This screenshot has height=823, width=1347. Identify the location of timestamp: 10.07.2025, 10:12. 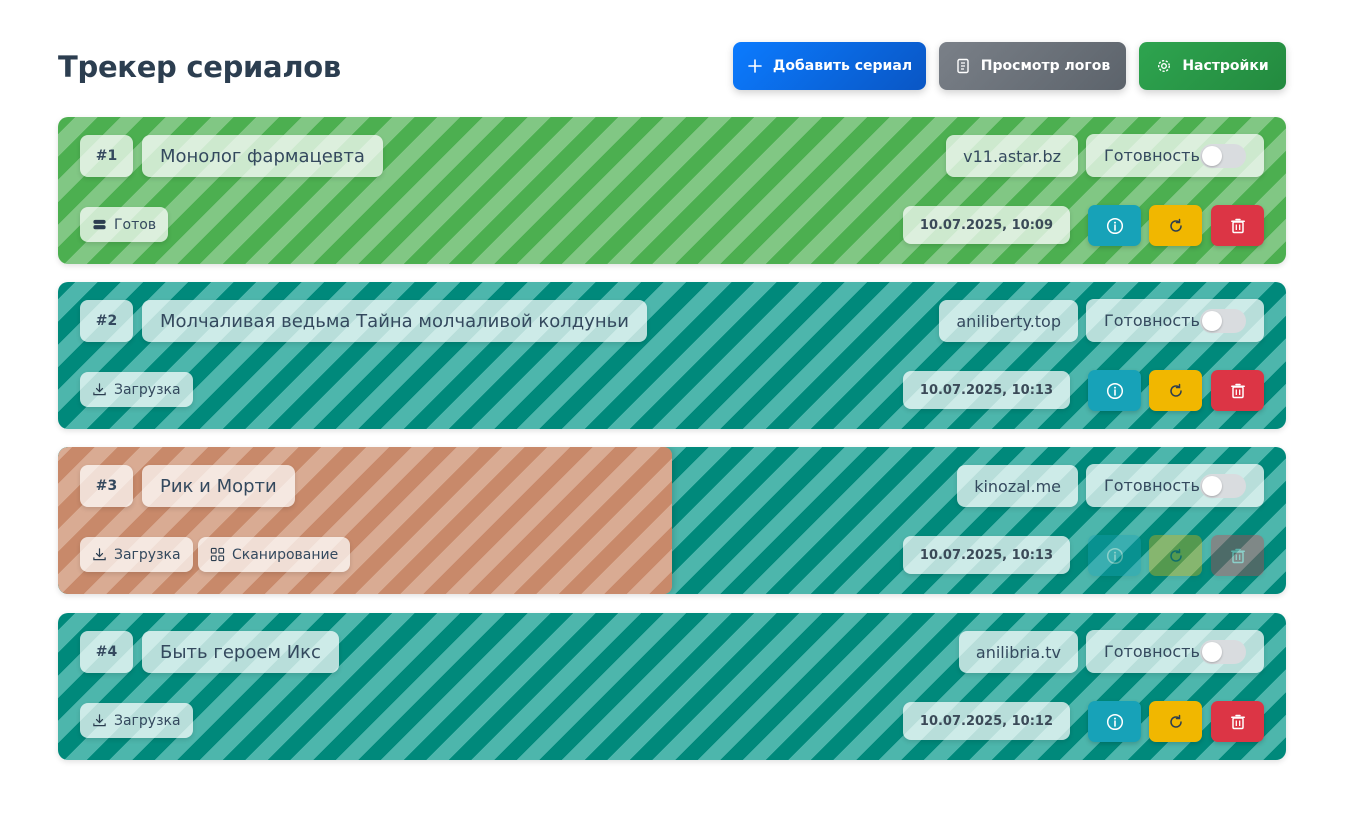
(986, 721).